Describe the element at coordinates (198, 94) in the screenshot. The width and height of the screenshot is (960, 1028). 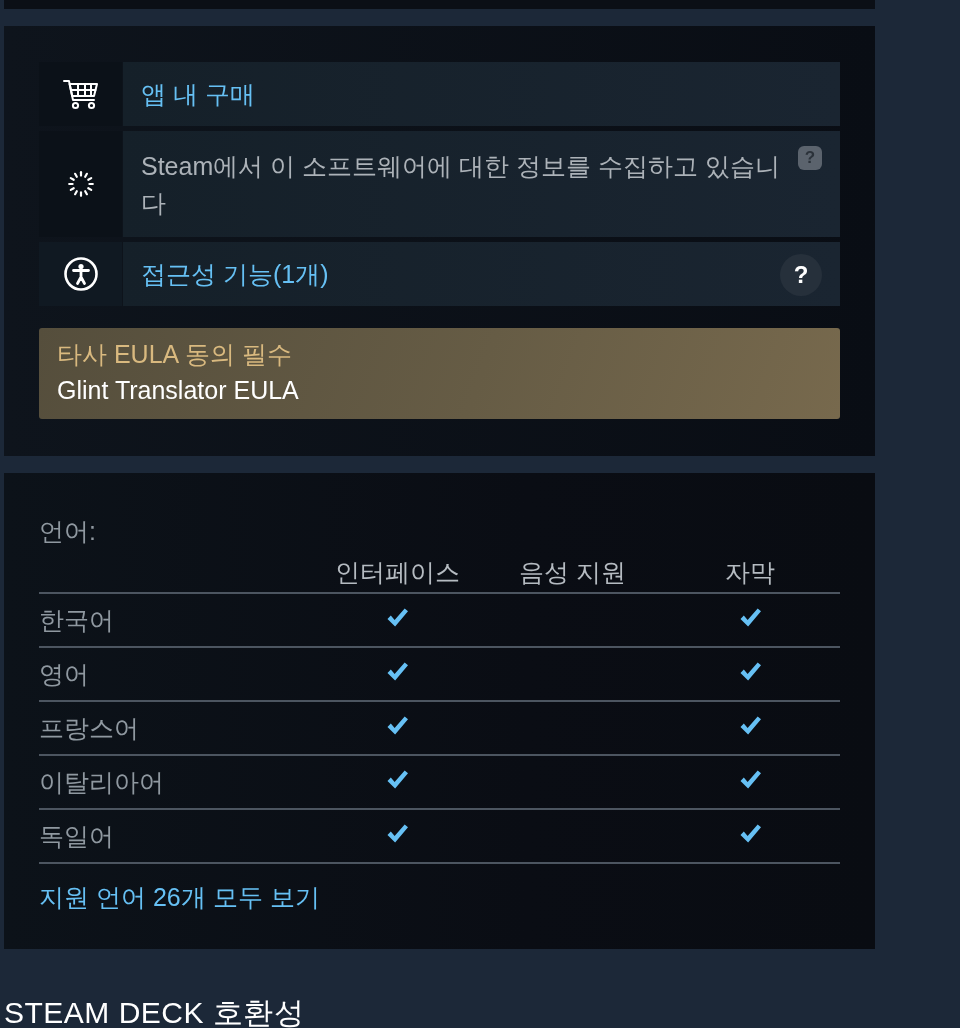
I see `feature-link: 앱 내 구매` at that location.